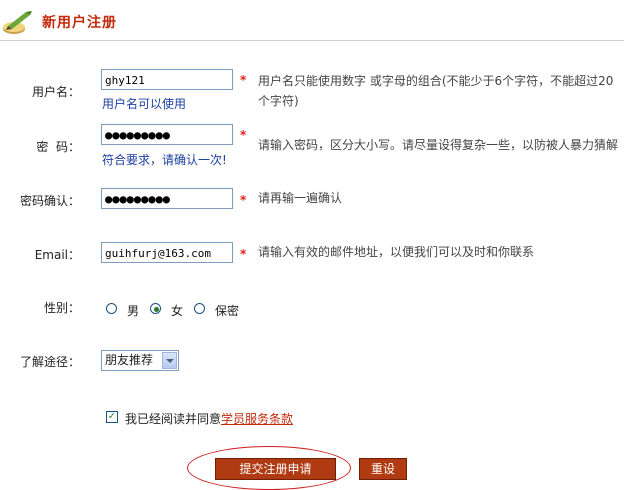  What do you see at coordinates (61, 308) in the screenshot?
I see `gender-label: 性别：` at bounding box center [61, 308].